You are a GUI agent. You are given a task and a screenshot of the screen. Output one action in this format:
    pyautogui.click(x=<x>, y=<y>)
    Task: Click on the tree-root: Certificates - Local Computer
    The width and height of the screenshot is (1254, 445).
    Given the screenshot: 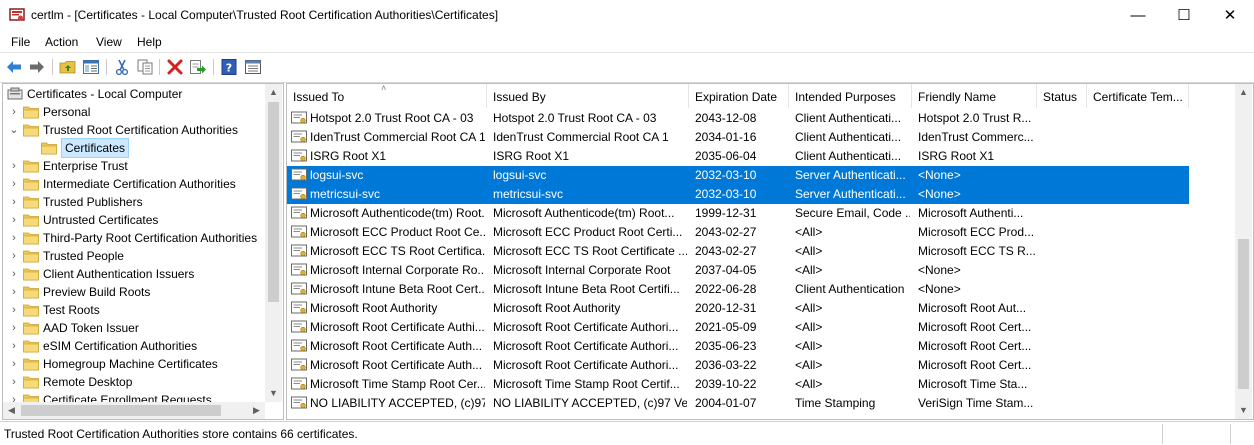 What is the action you would take?
    pyautogui.click(x=138, y=94)
    